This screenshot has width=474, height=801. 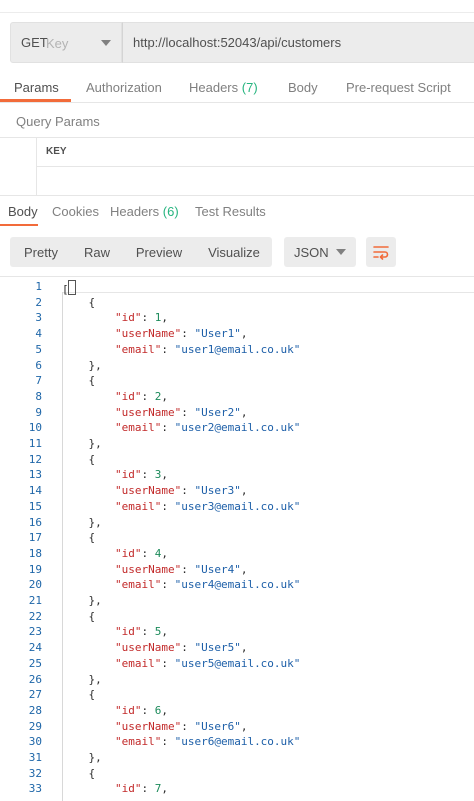 What do you see at coordinates (38, 381) in the screenshot?
I see `line-number: 7` at bounding box center [38, 381].